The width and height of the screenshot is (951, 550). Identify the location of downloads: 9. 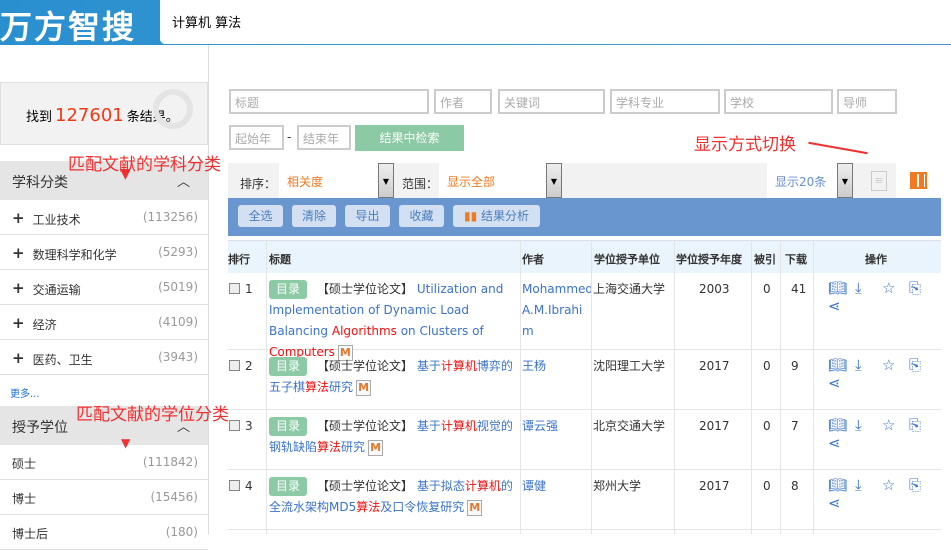
(795, 366).